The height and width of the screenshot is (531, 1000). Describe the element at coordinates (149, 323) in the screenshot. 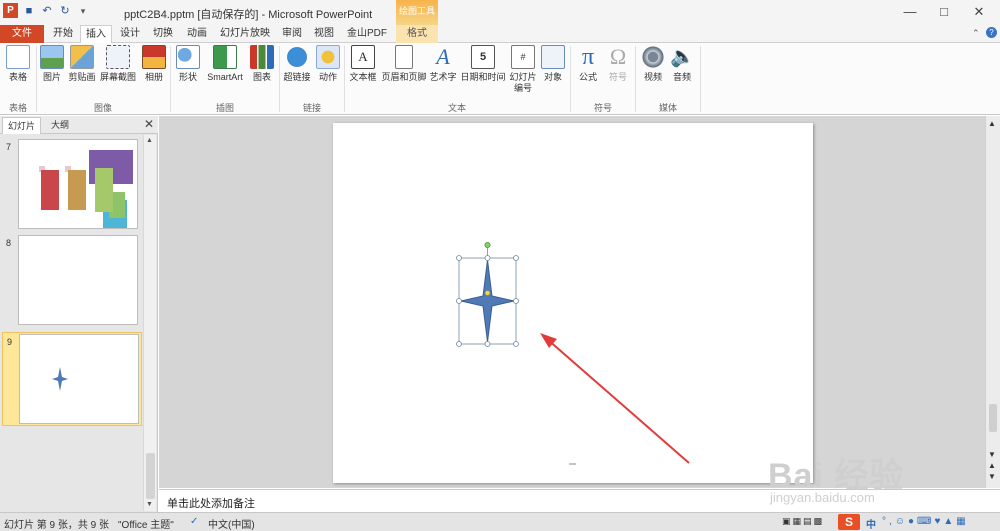

I see `slides-pane-scrollbar: ▲ ▼` at that location.